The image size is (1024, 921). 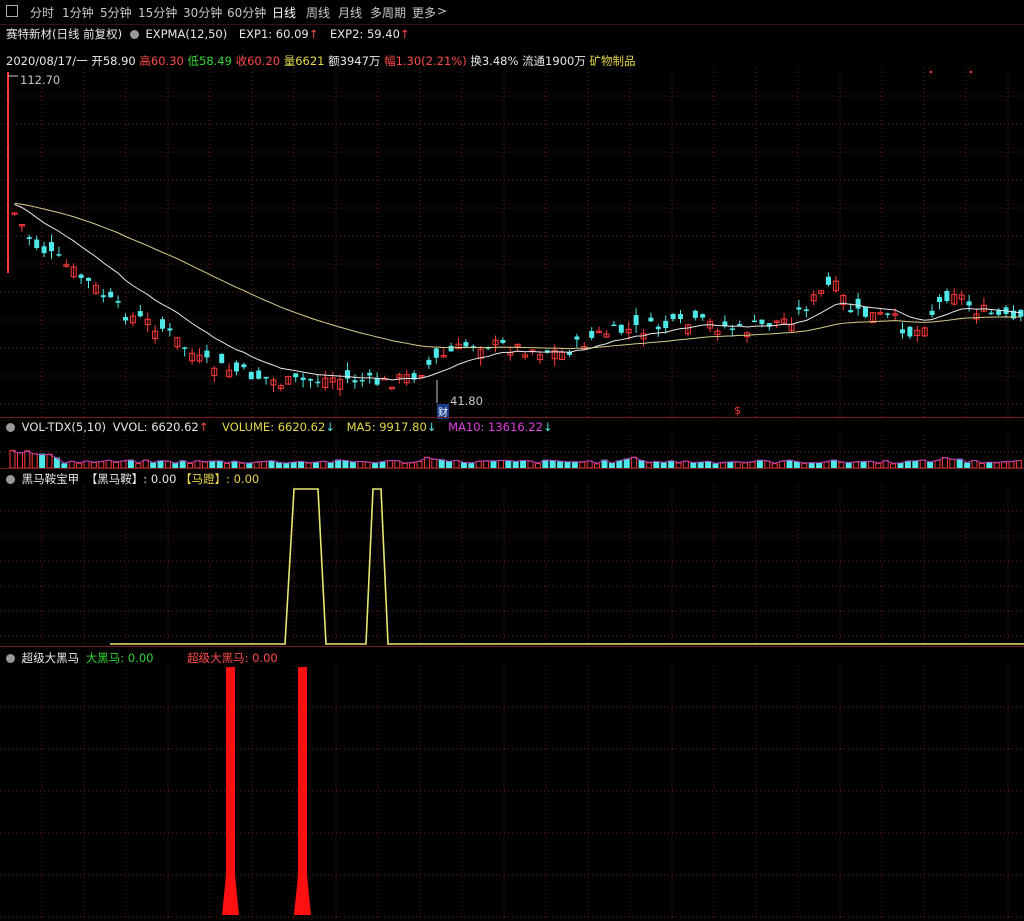 I want to click on tab-multi-period: 多周期, so click(x=388, y=12).